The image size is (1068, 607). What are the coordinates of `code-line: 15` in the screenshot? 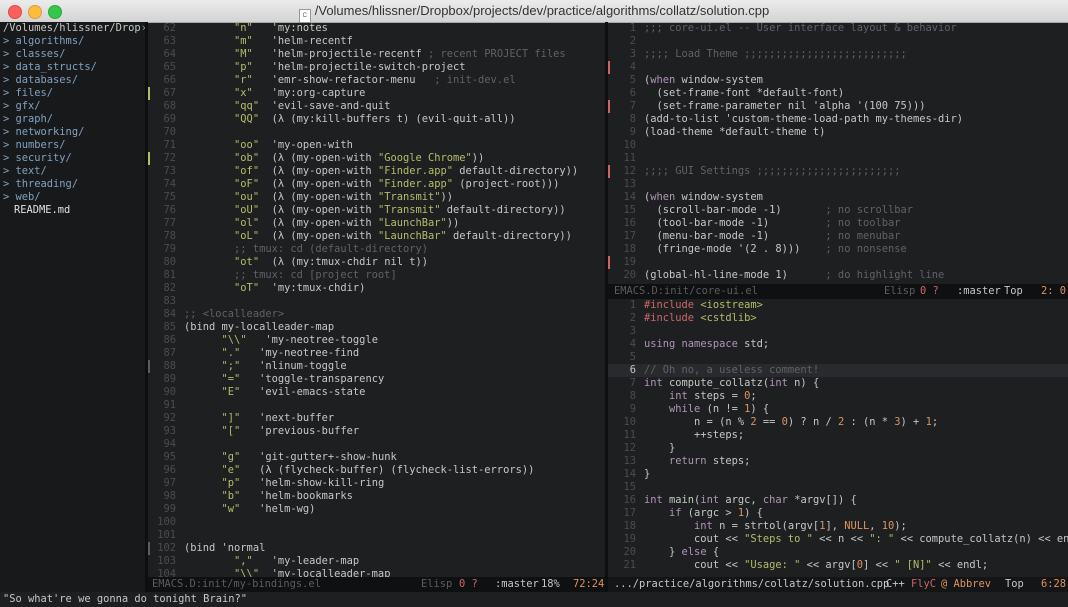 It's located at (838, 487).